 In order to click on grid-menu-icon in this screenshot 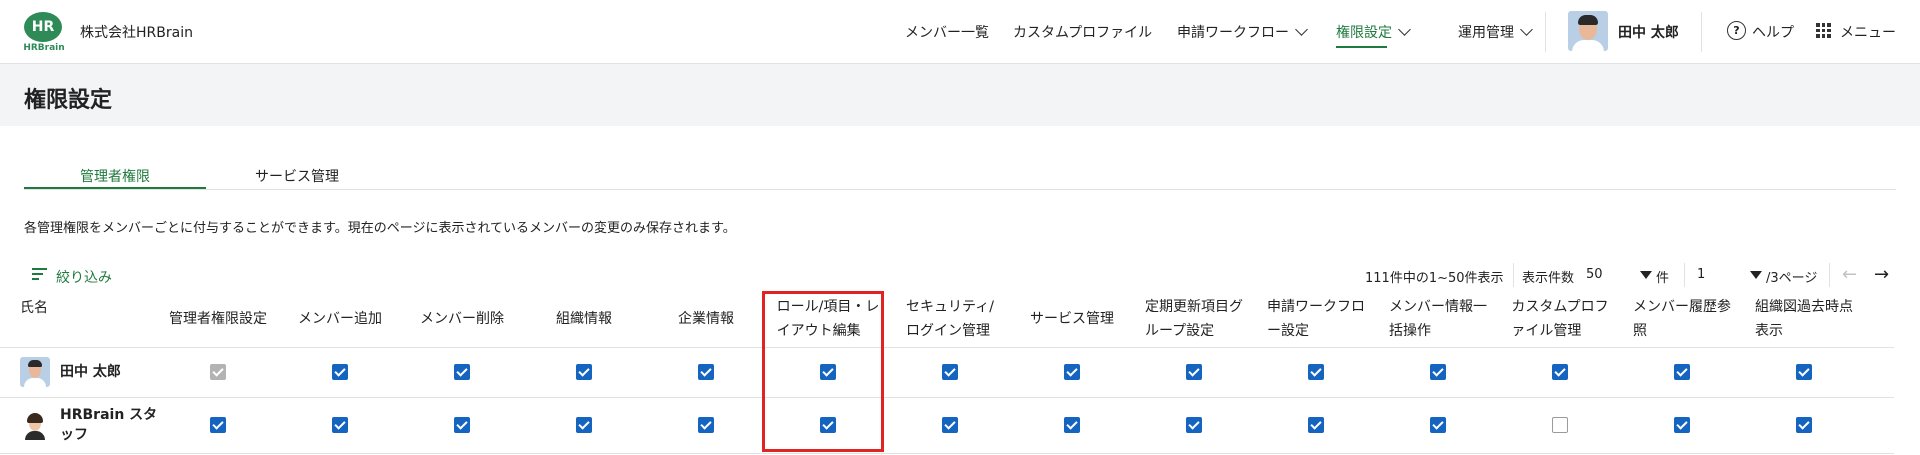, I will do `click(1823, 30)`.